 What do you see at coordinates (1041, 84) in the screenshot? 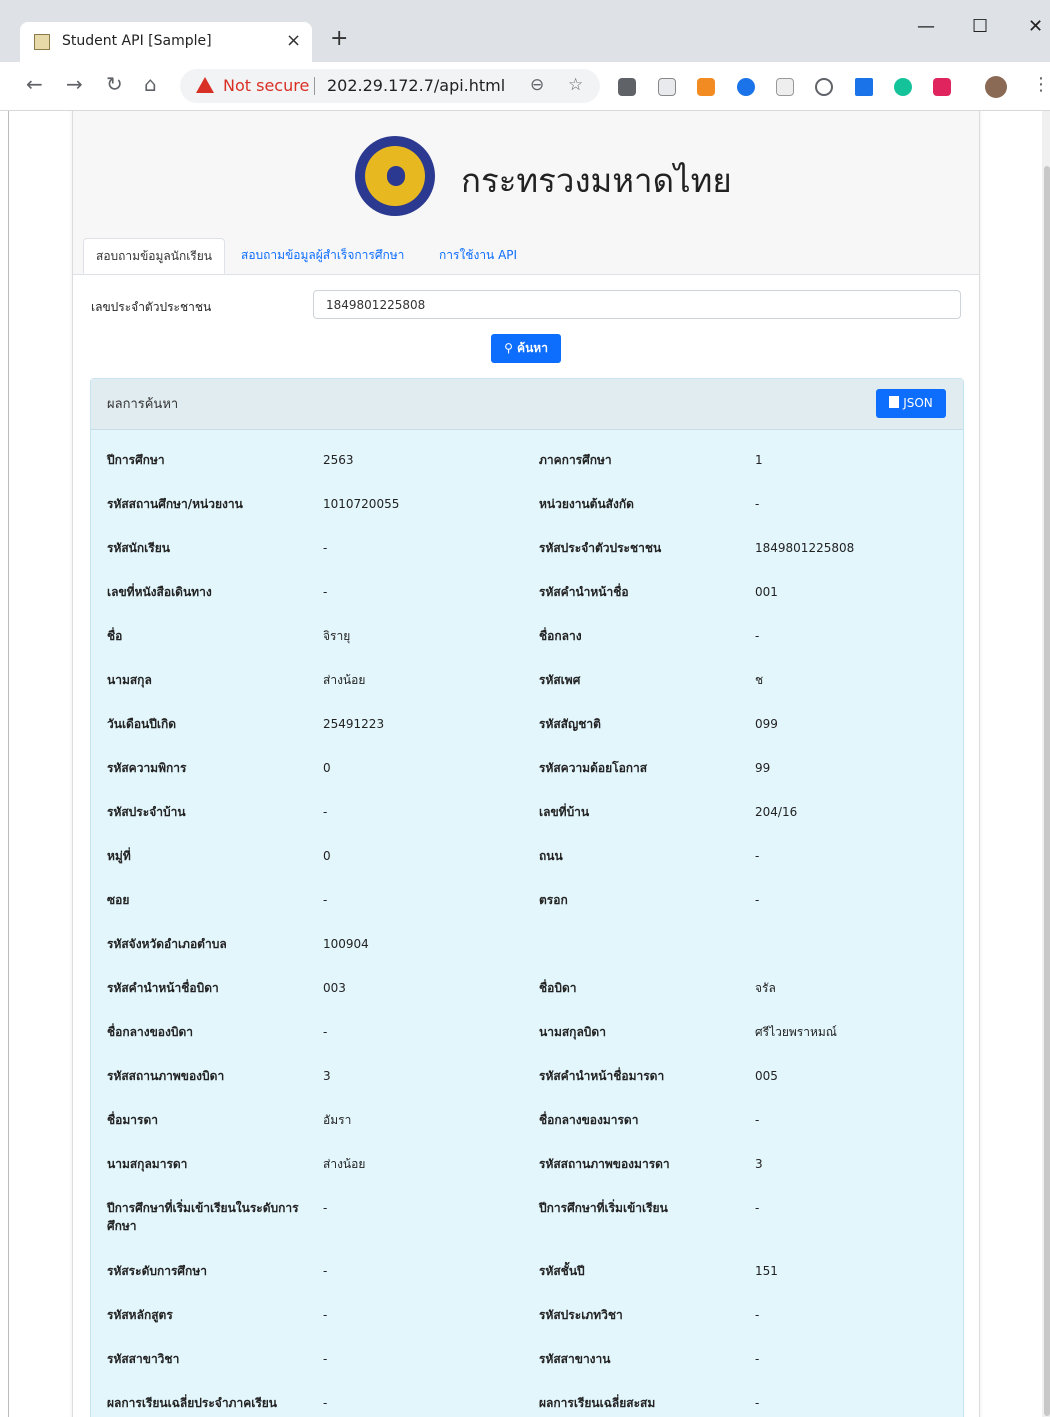
I see `browser-menu-icon: ⋮` at bounding box center [1041, 84].